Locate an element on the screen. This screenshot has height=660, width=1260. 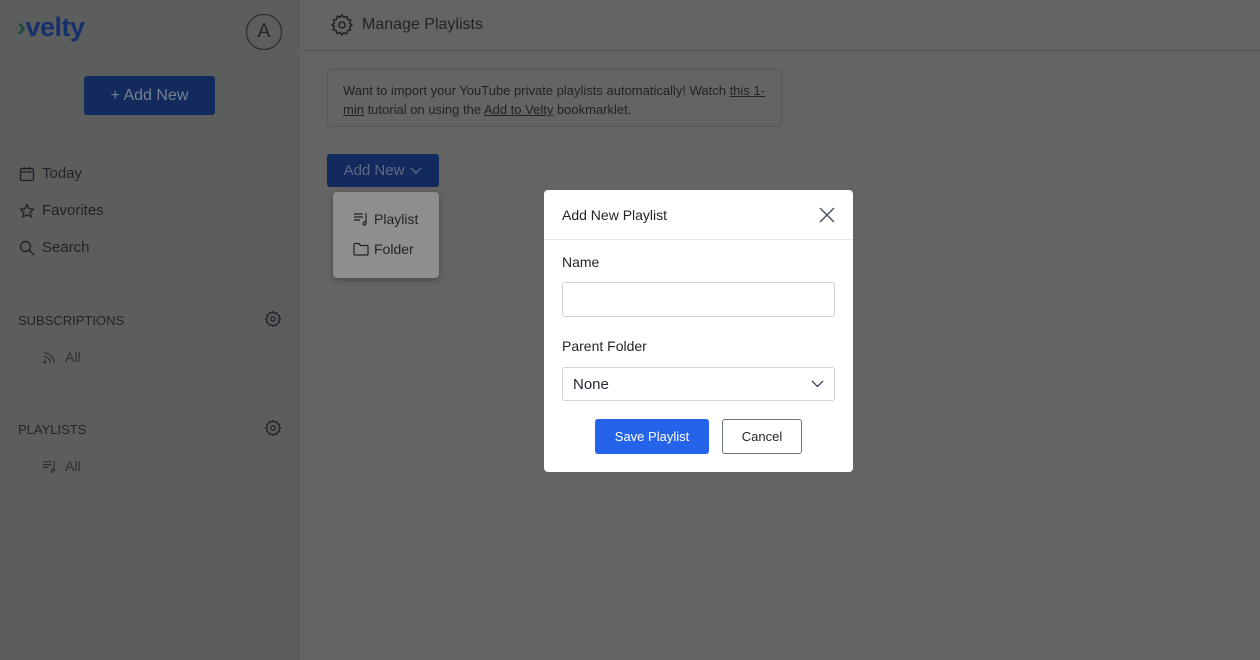
nav-label: Today is located at coordinates (62, 173).